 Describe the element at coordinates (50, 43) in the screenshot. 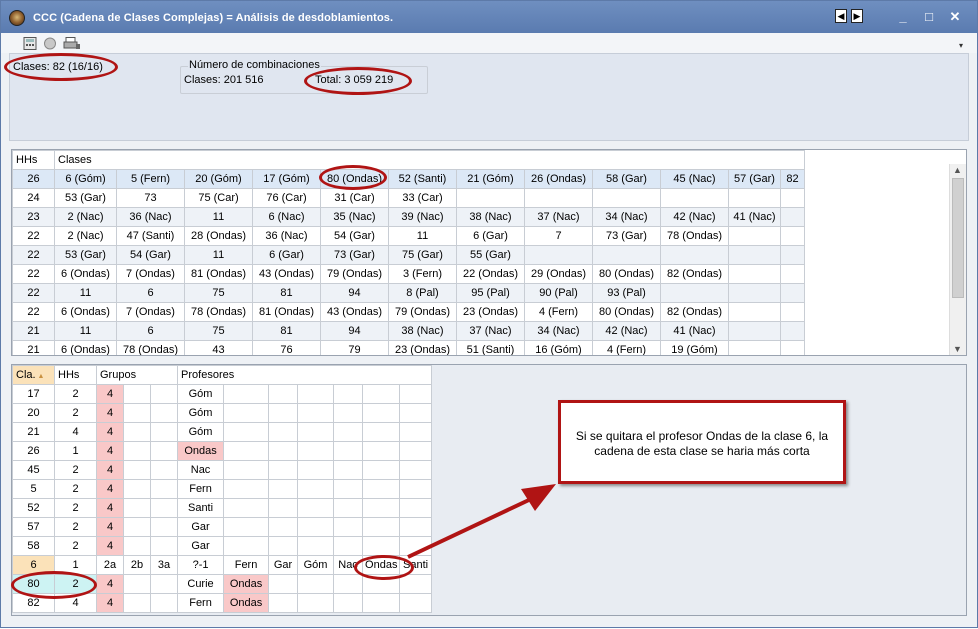

I see `record-icon` at that location.